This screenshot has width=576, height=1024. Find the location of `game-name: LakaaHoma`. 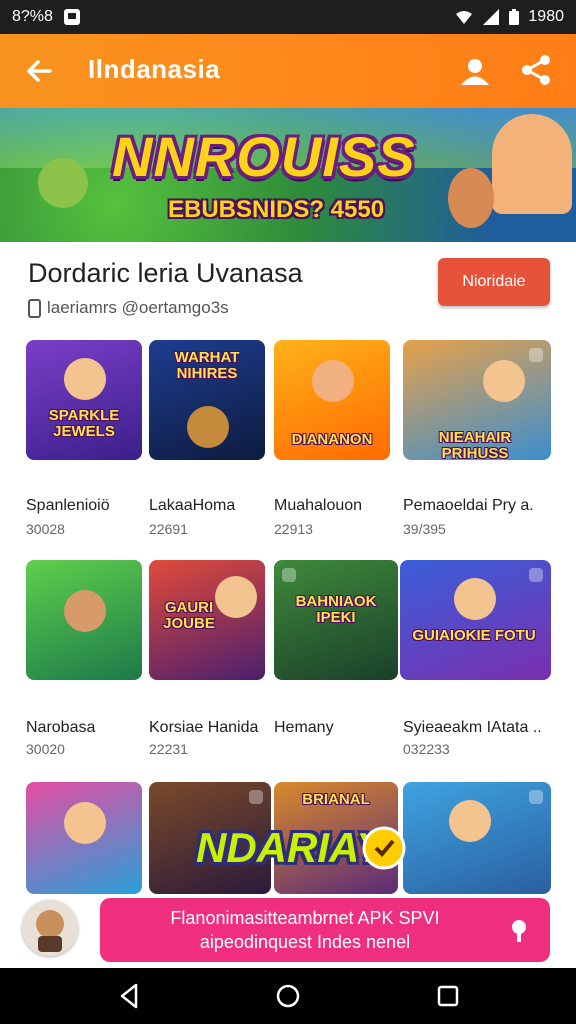

game-name: LakaaHoma is located at coordinates (192, 506).